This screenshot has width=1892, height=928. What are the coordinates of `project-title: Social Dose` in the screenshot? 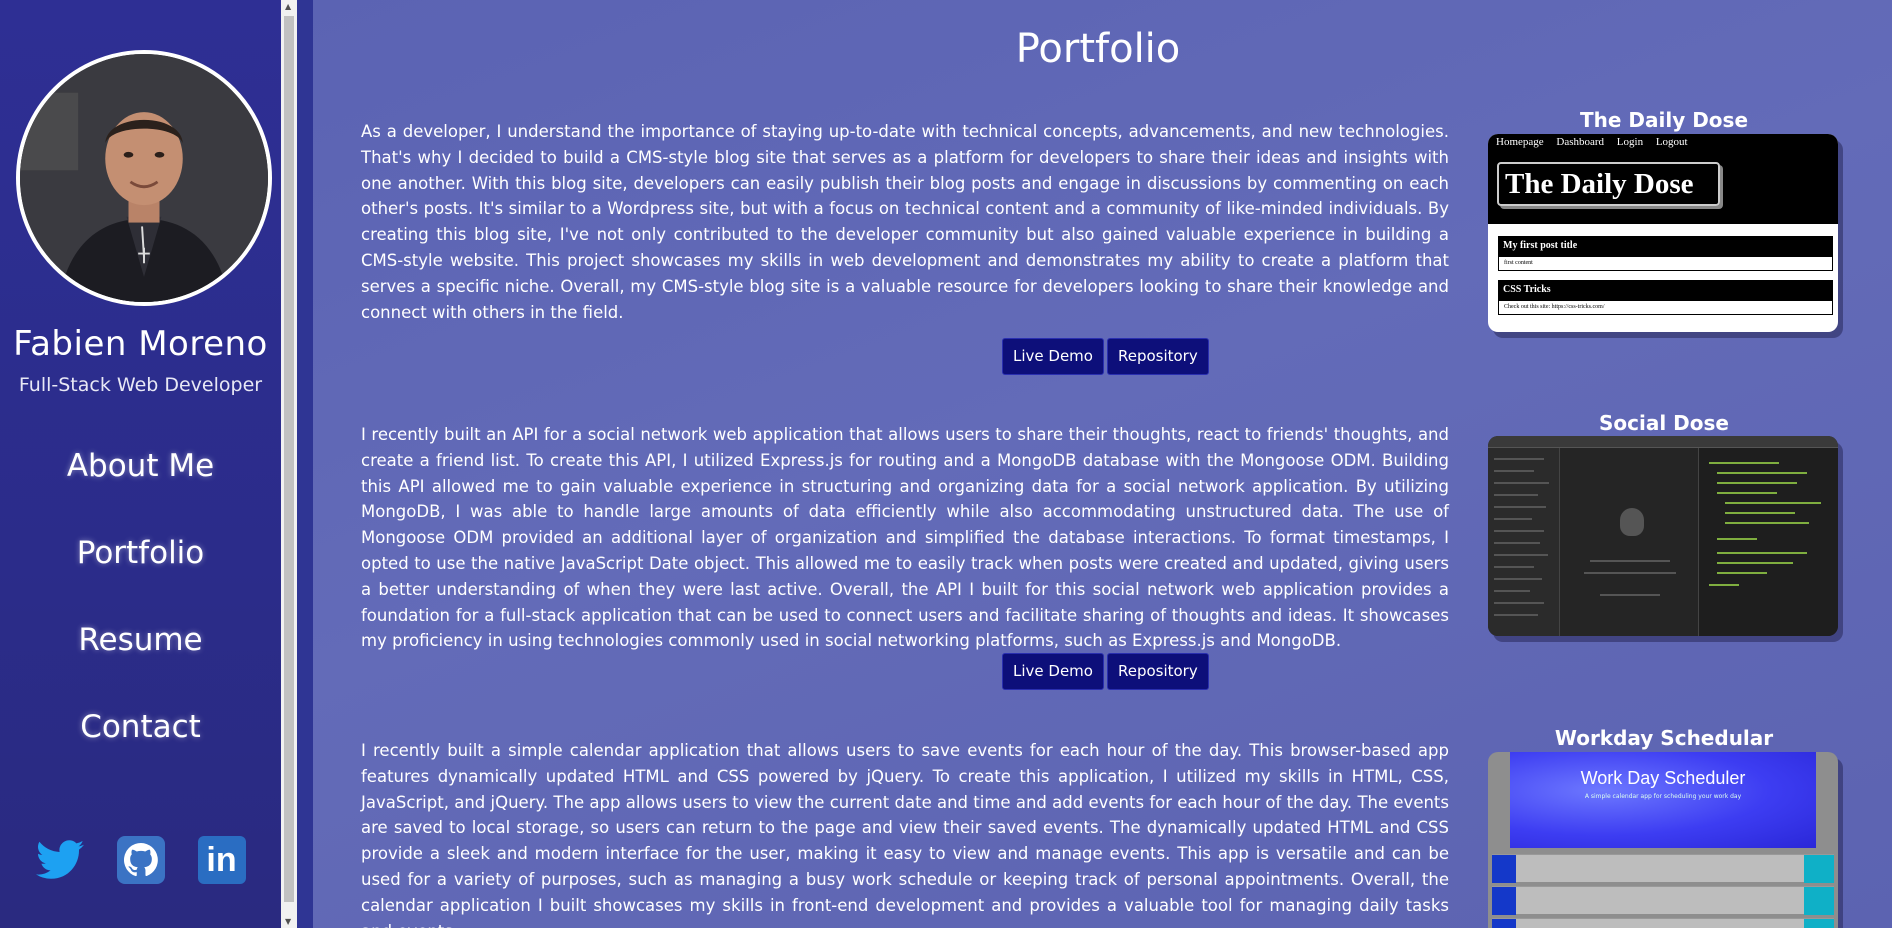 It's located at (1664, 423).